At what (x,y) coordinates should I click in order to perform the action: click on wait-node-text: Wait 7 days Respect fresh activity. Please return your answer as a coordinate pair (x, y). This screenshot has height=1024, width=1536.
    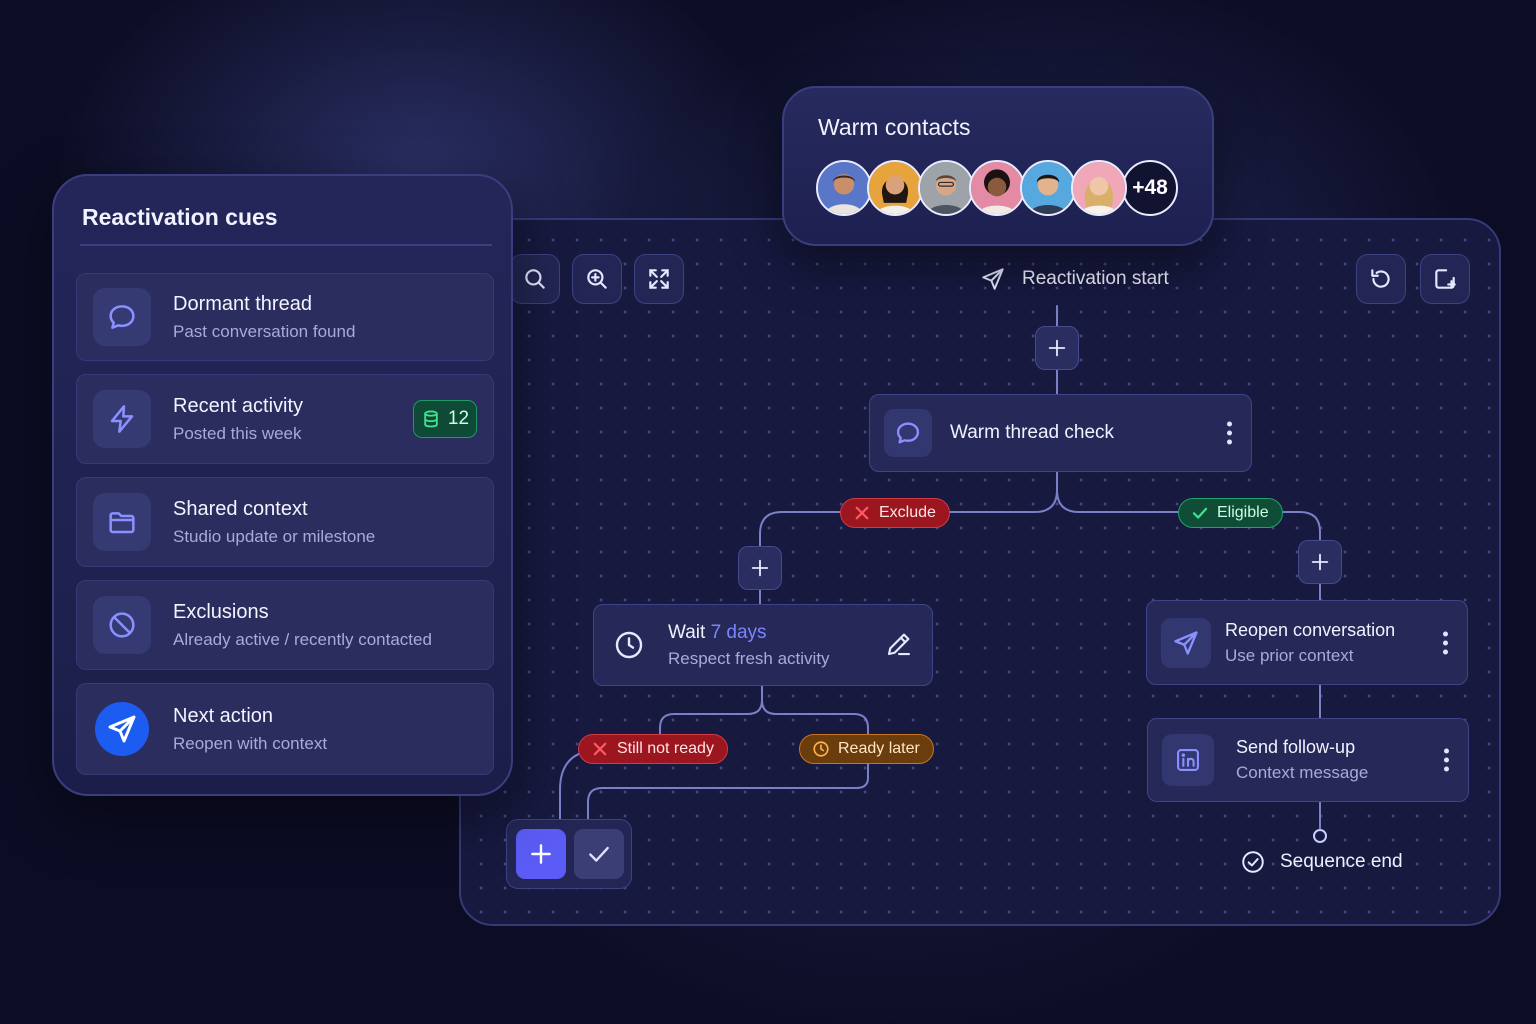
    Looking at the image, I should click on (749, 645).